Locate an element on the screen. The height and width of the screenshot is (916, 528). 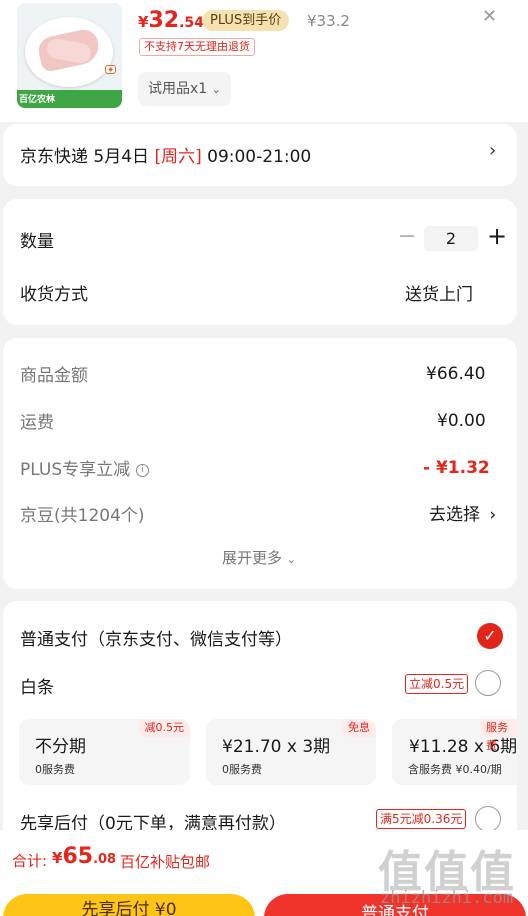
delivery-time: 09:00-21:00 is located at coordinates (256, 157).